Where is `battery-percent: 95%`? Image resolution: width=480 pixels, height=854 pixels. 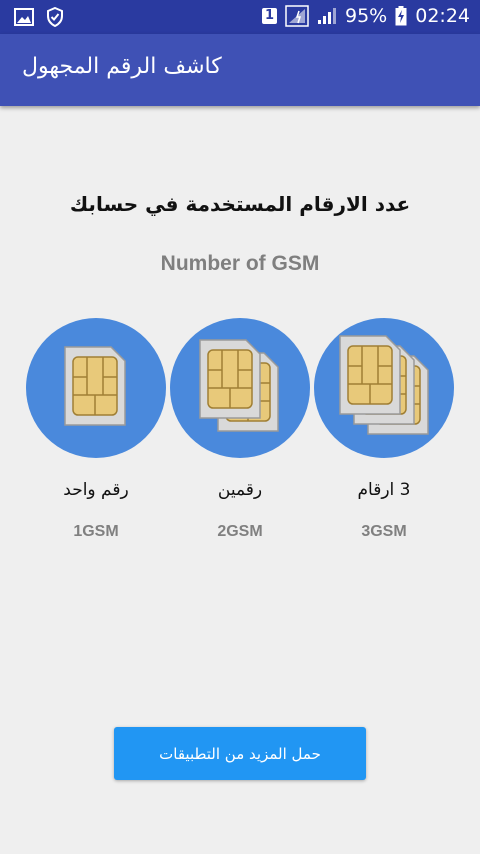
battery-percent: 95% is located at coordinates (366, 16).